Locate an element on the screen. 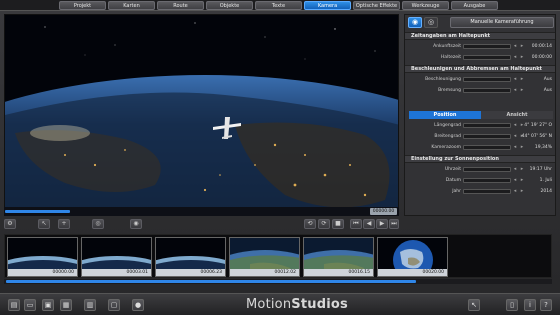 This screenshot has width=560, height=315. monitor-icon: ▢ is located at coordinates (114, 305).